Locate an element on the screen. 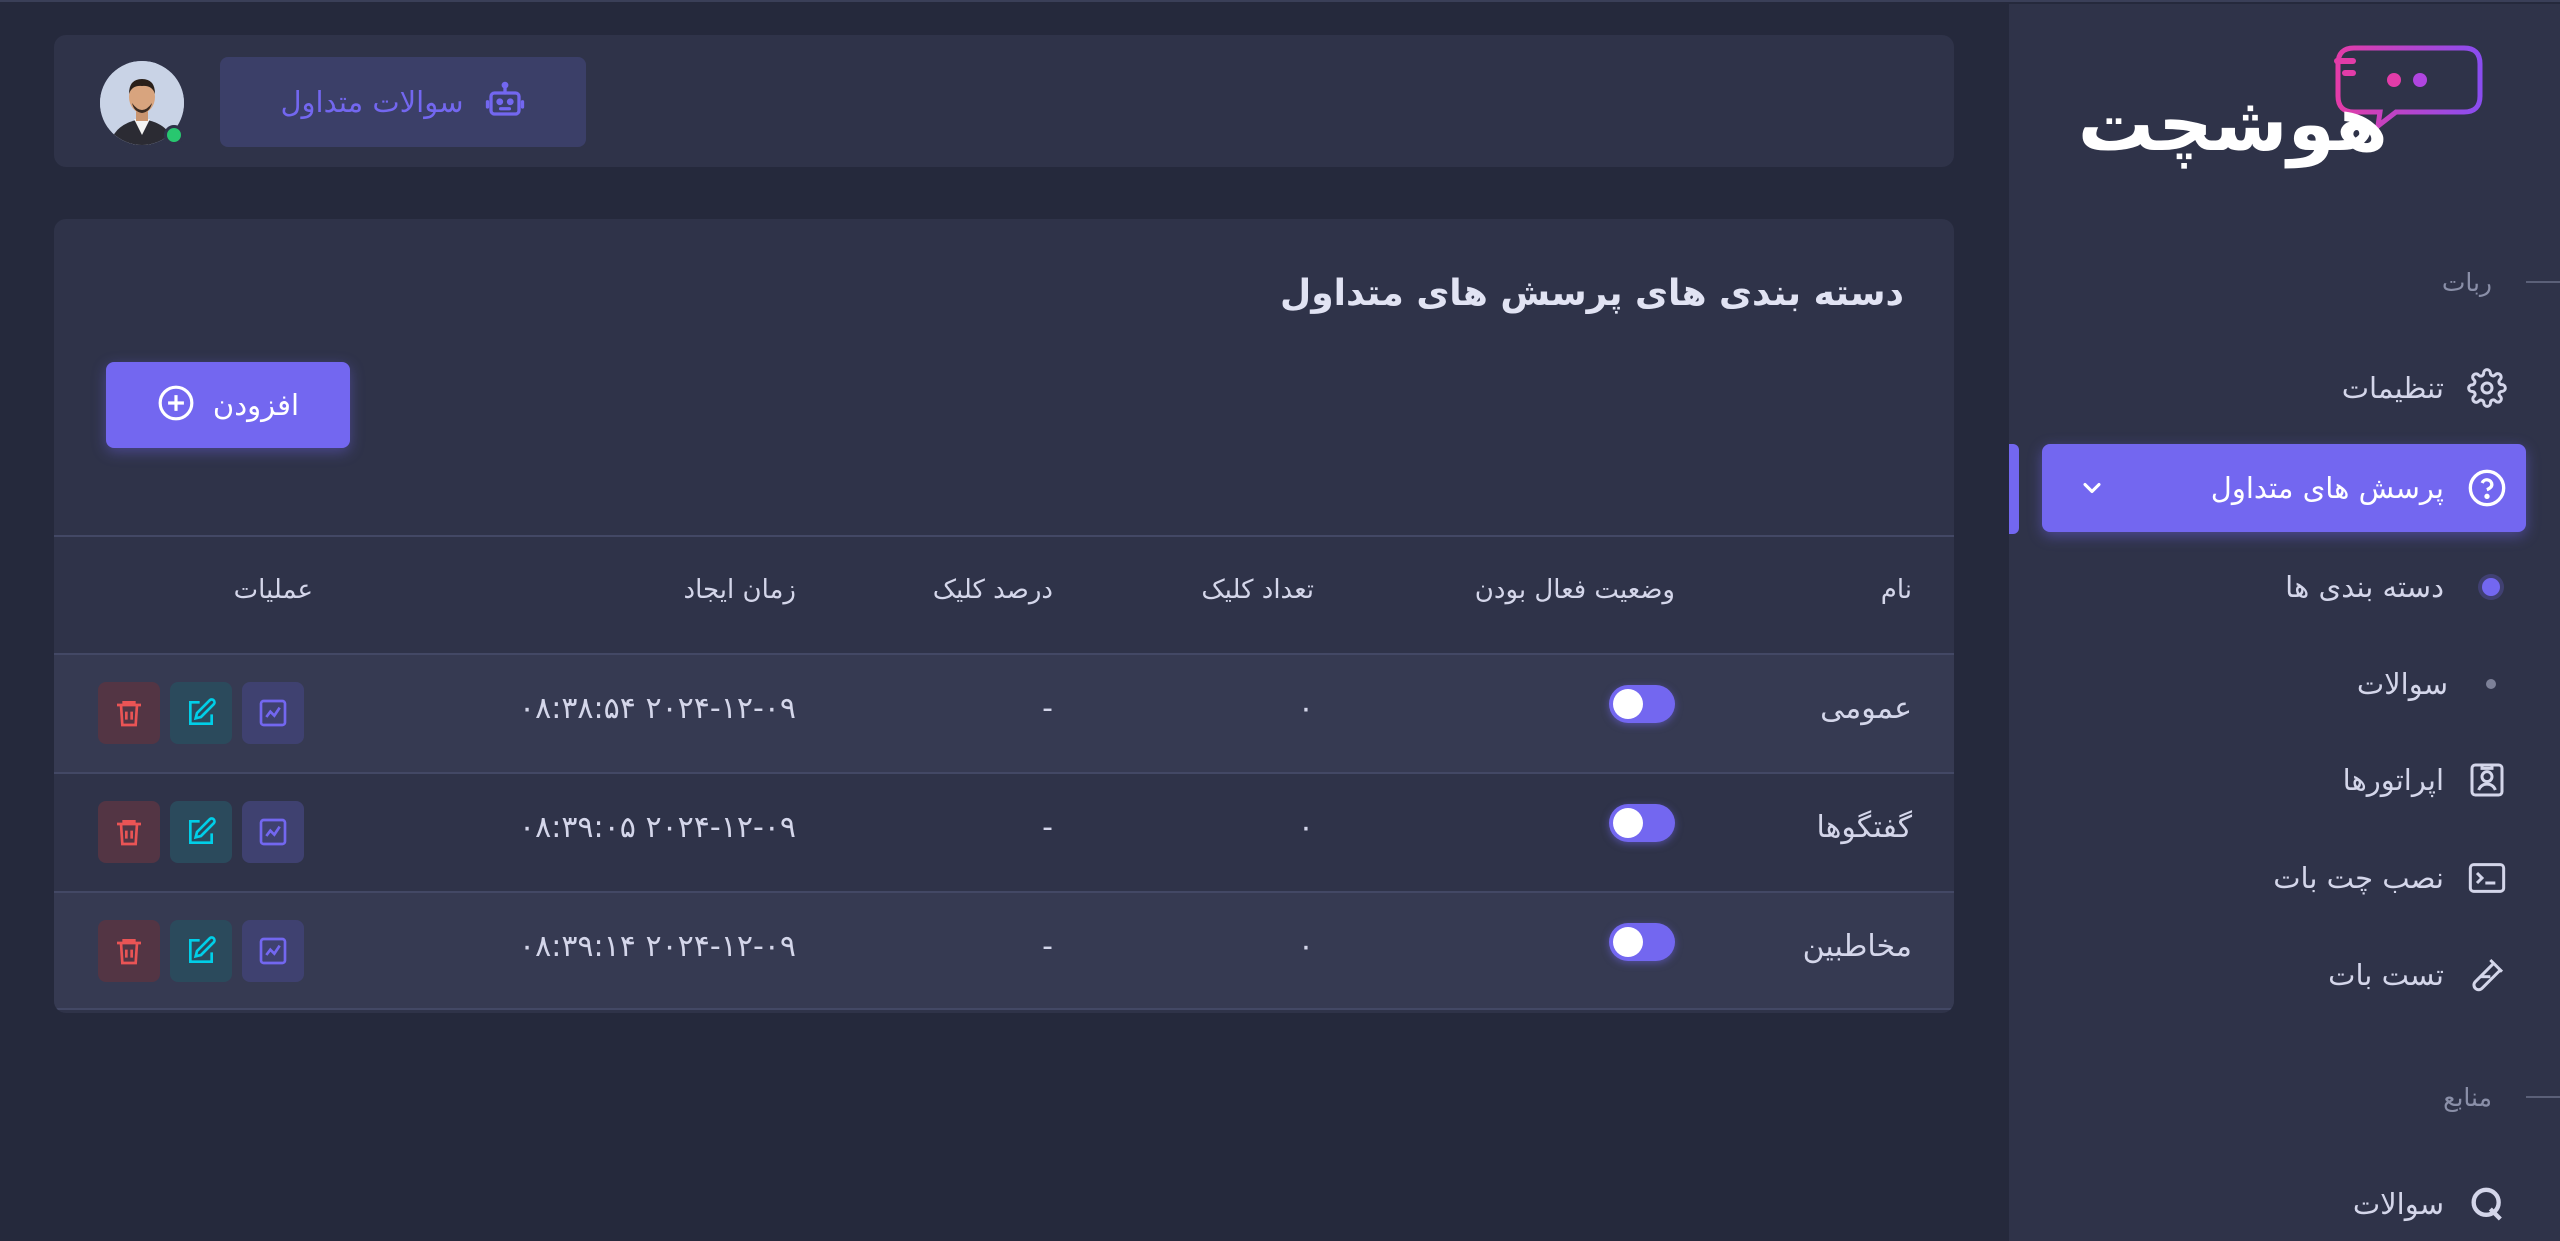 This screenshot has height=1241, width=2560. user-avatar-button is located at coordinates (142, 103).